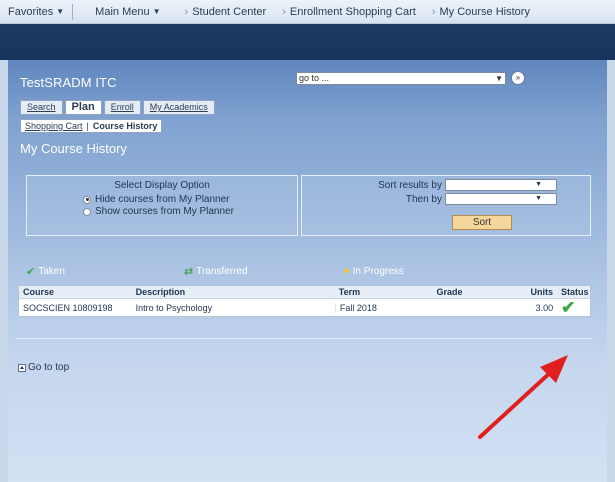  I want to click on favorites-caret-icon: ▼, so click(60, 11).